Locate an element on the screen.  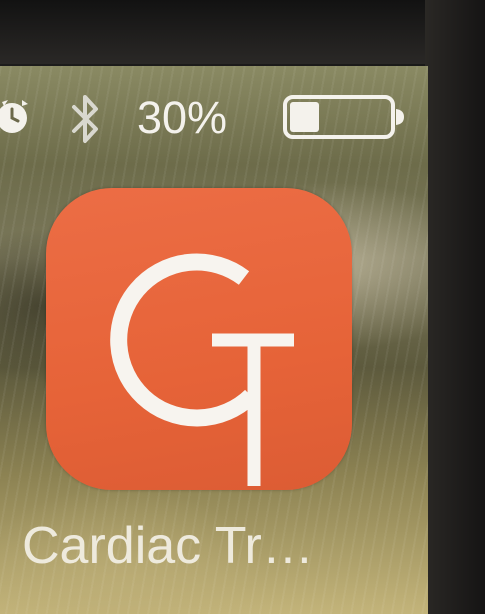
device-bezel-right is located at coordinates (455, 307).